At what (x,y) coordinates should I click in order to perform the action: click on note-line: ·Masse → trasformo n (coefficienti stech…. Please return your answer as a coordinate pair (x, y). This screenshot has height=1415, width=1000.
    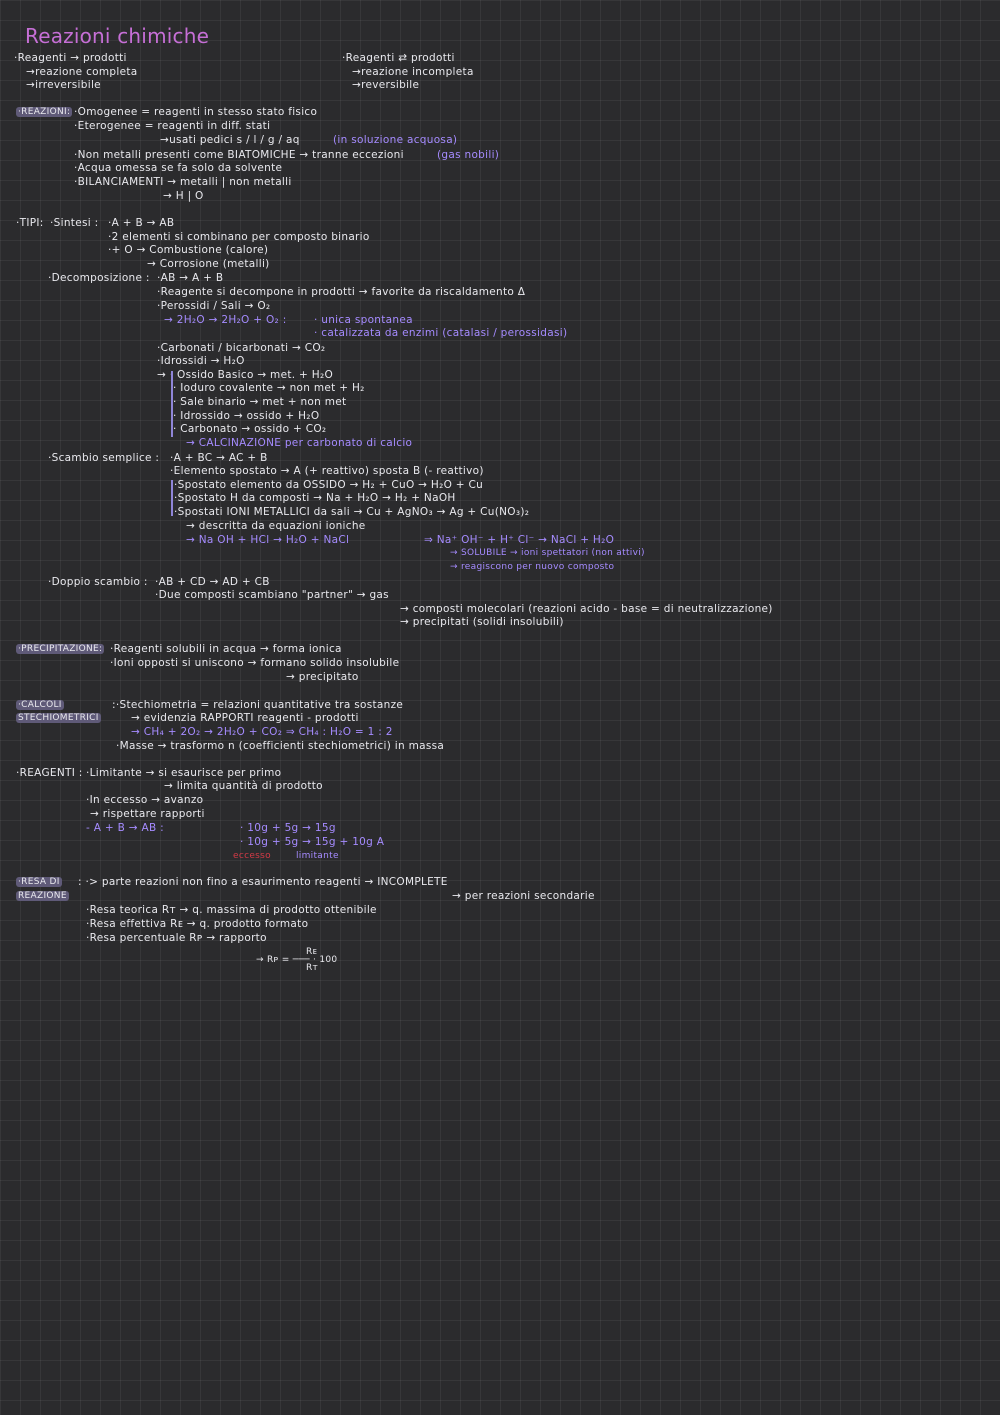
    Looking at the image, I should click on (280, 746).